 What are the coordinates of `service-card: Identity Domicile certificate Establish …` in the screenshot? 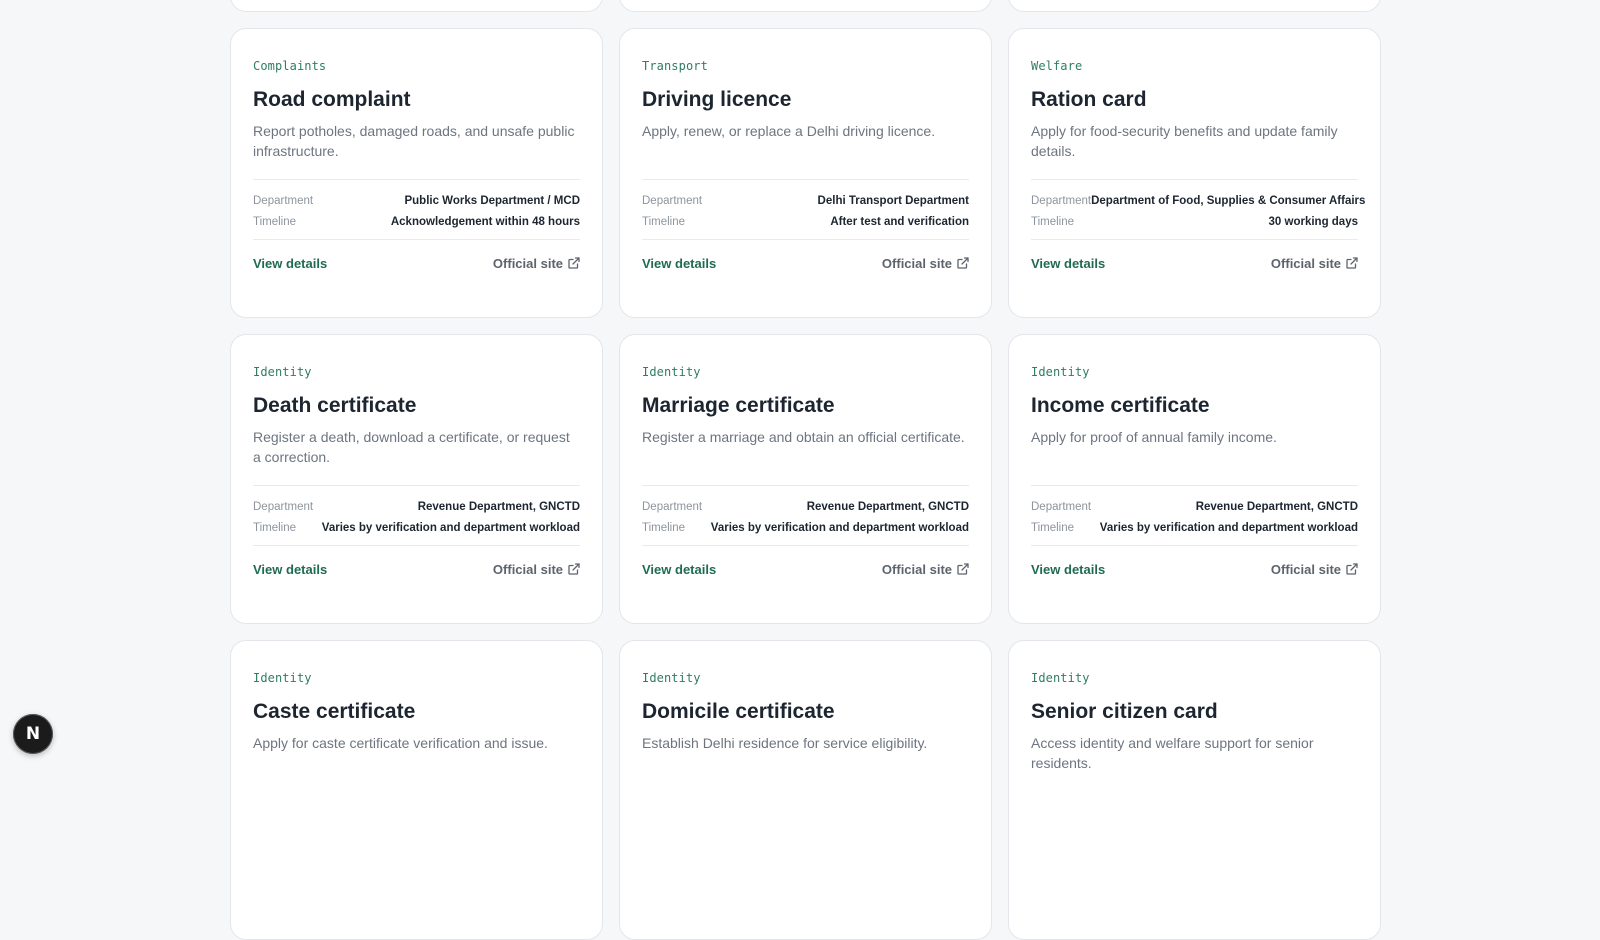 It's located at (805, 790).